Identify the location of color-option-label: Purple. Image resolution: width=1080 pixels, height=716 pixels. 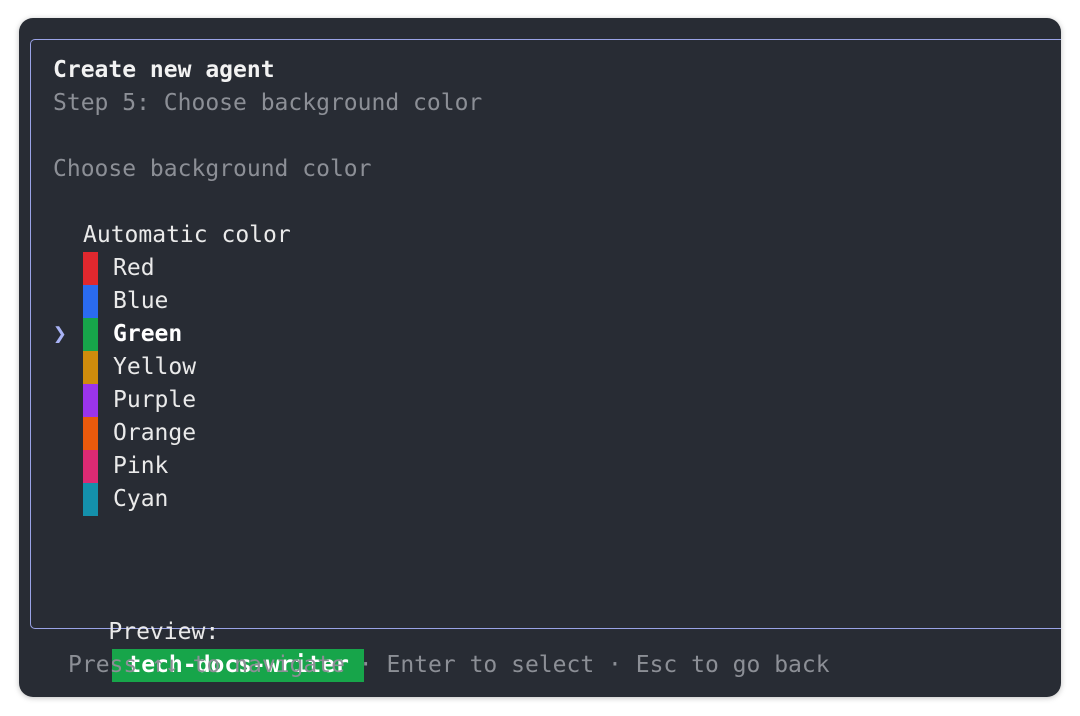
(155, 400).